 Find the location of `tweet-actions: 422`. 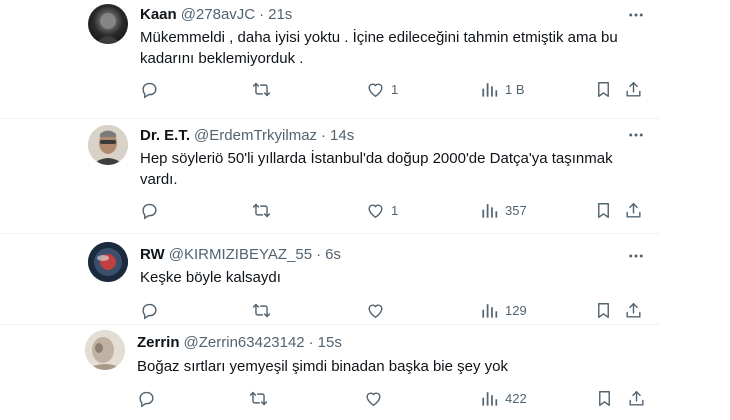

tweet-actions: 422 is located at coordinates (397, 398).